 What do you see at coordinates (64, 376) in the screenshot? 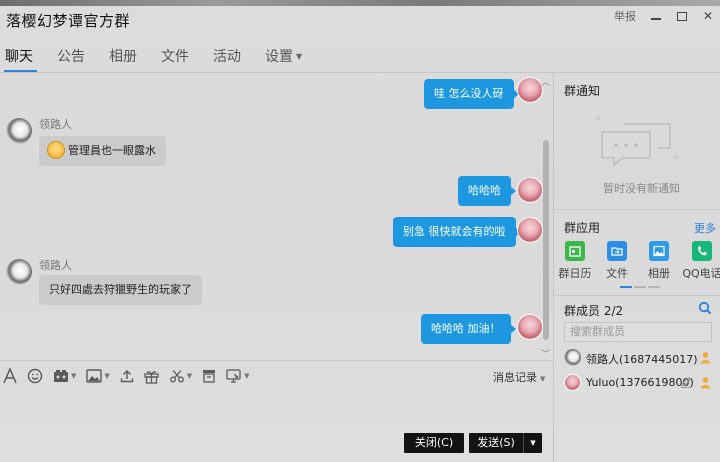
I see `gallery-icon: ▼` at bounding box center [64, 376].